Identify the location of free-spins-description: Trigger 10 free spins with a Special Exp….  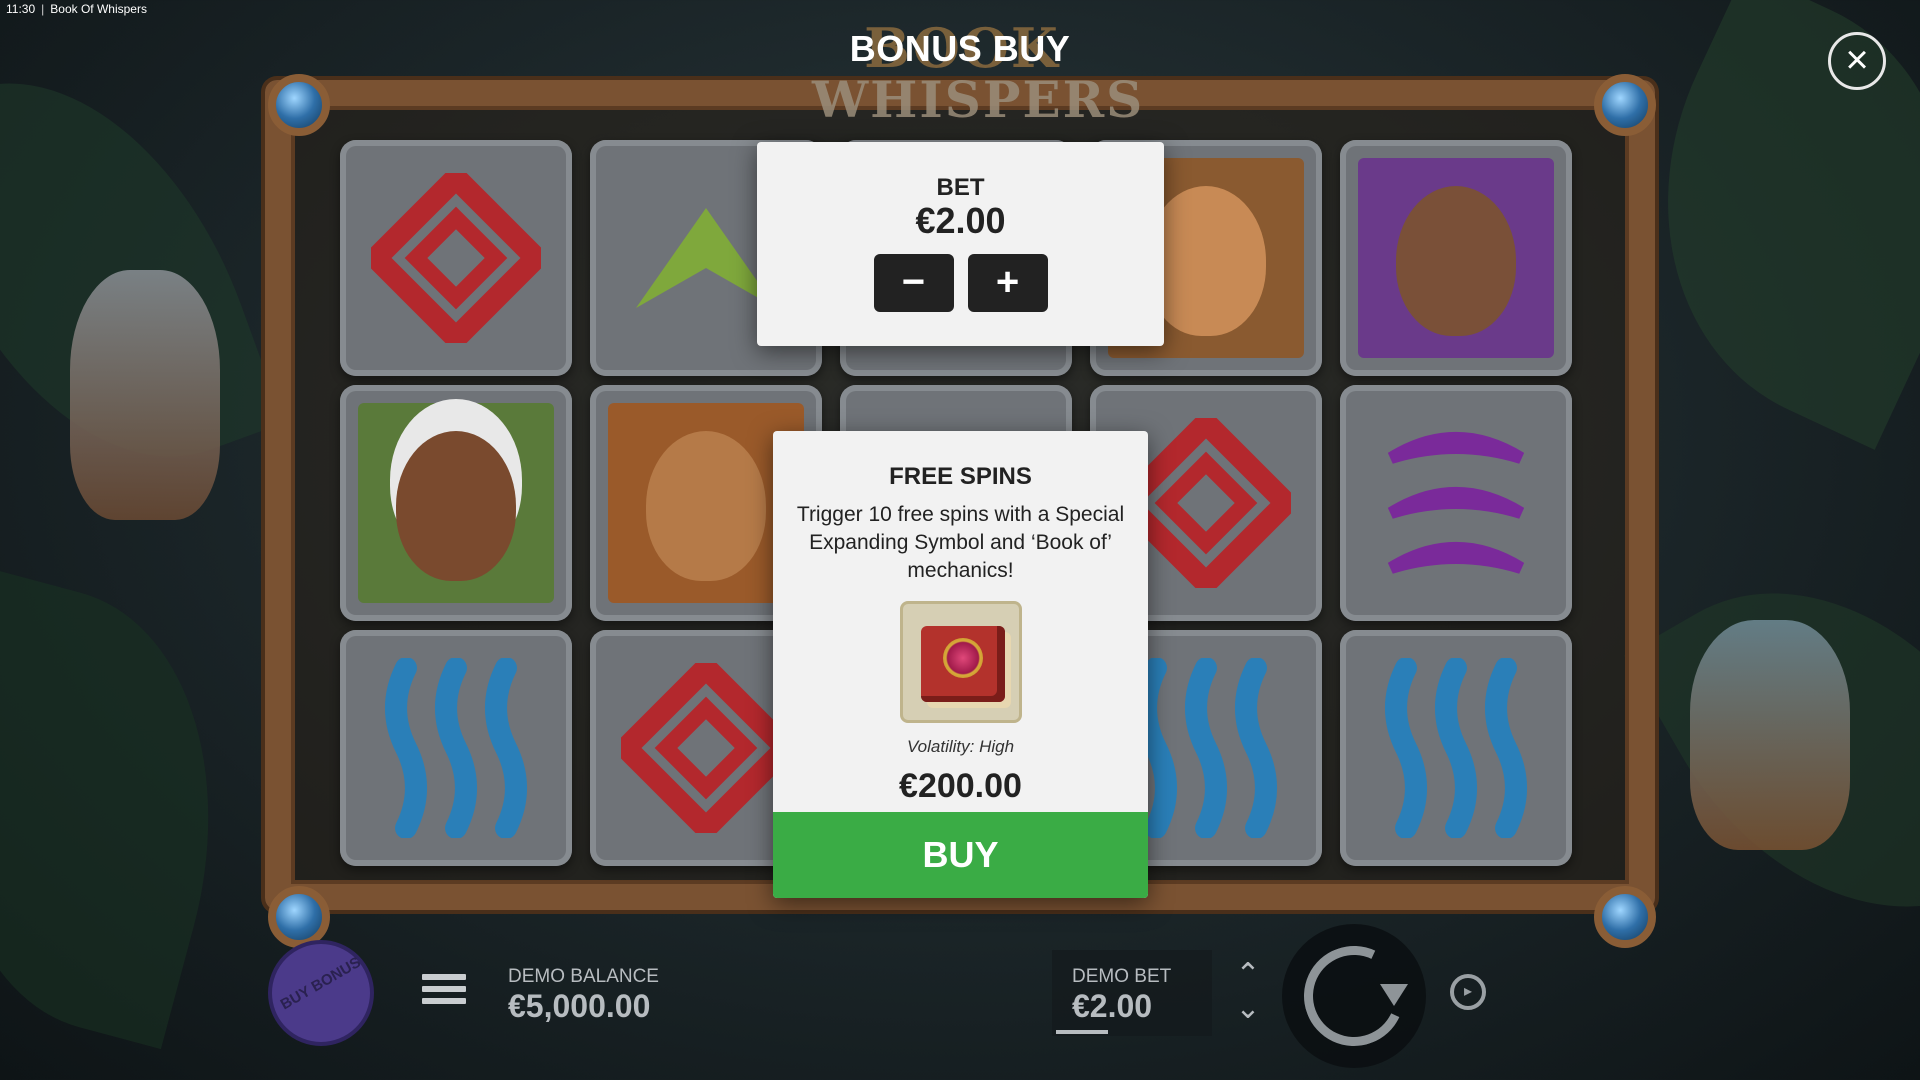
(960, 542).